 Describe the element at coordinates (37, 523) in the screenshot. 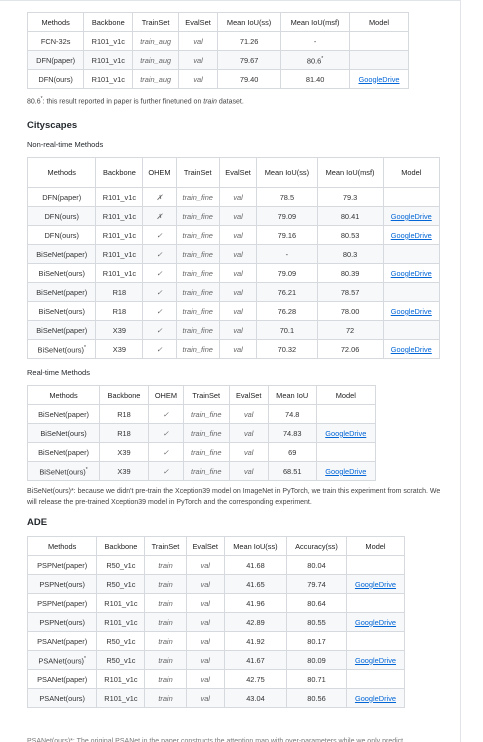

I see `ade-heading: ADE` at that location.